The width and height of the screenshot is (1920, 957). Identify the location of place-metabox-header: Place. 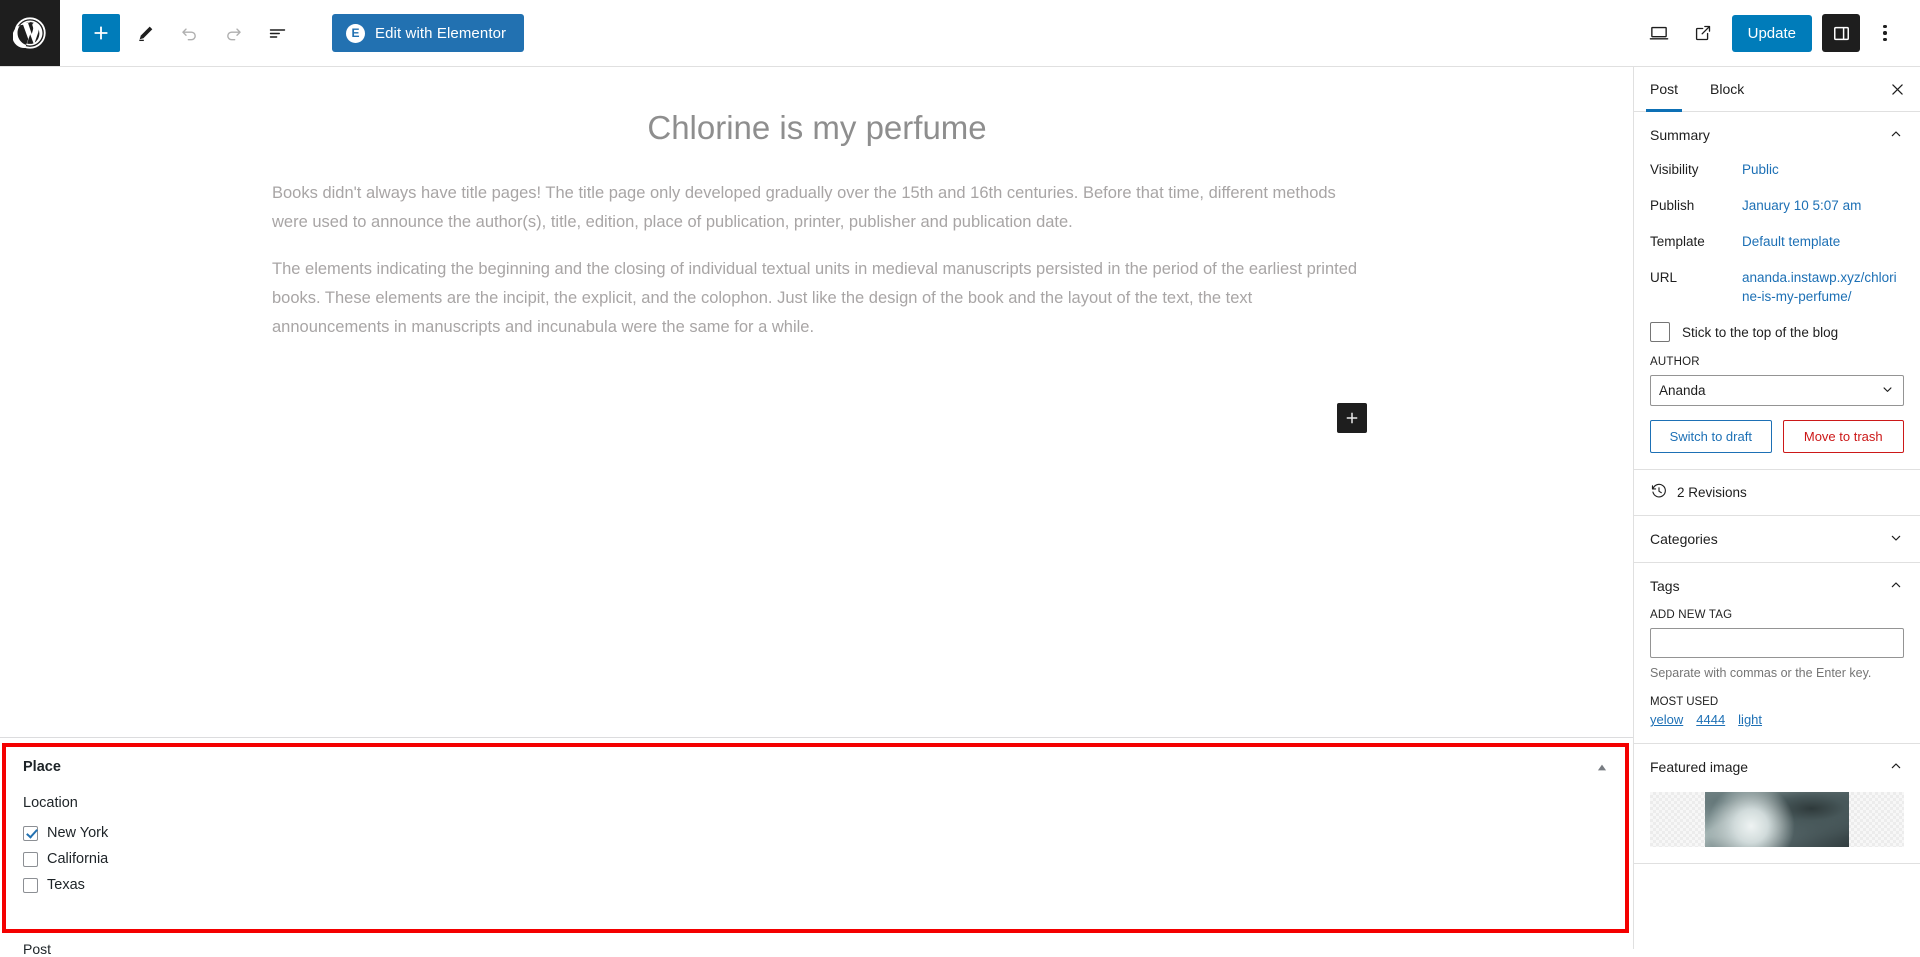
(815, 767).